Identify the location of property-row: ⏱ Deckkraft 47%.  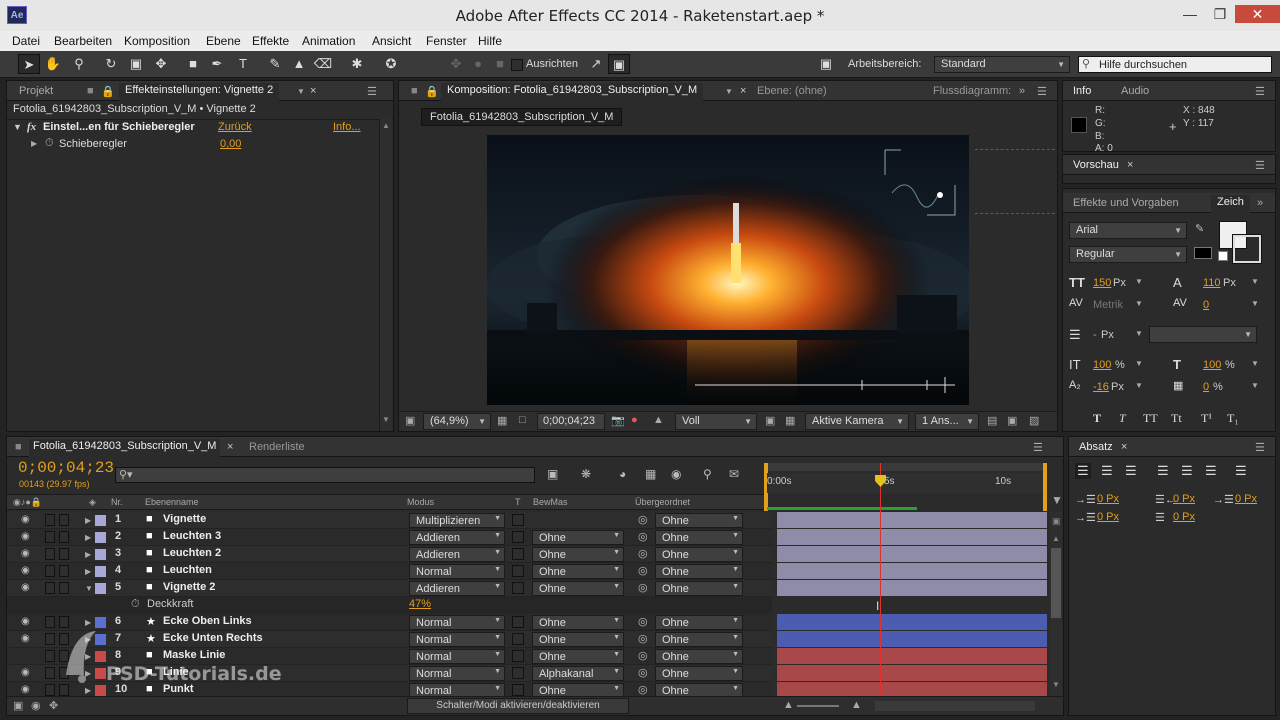
(389, 605).